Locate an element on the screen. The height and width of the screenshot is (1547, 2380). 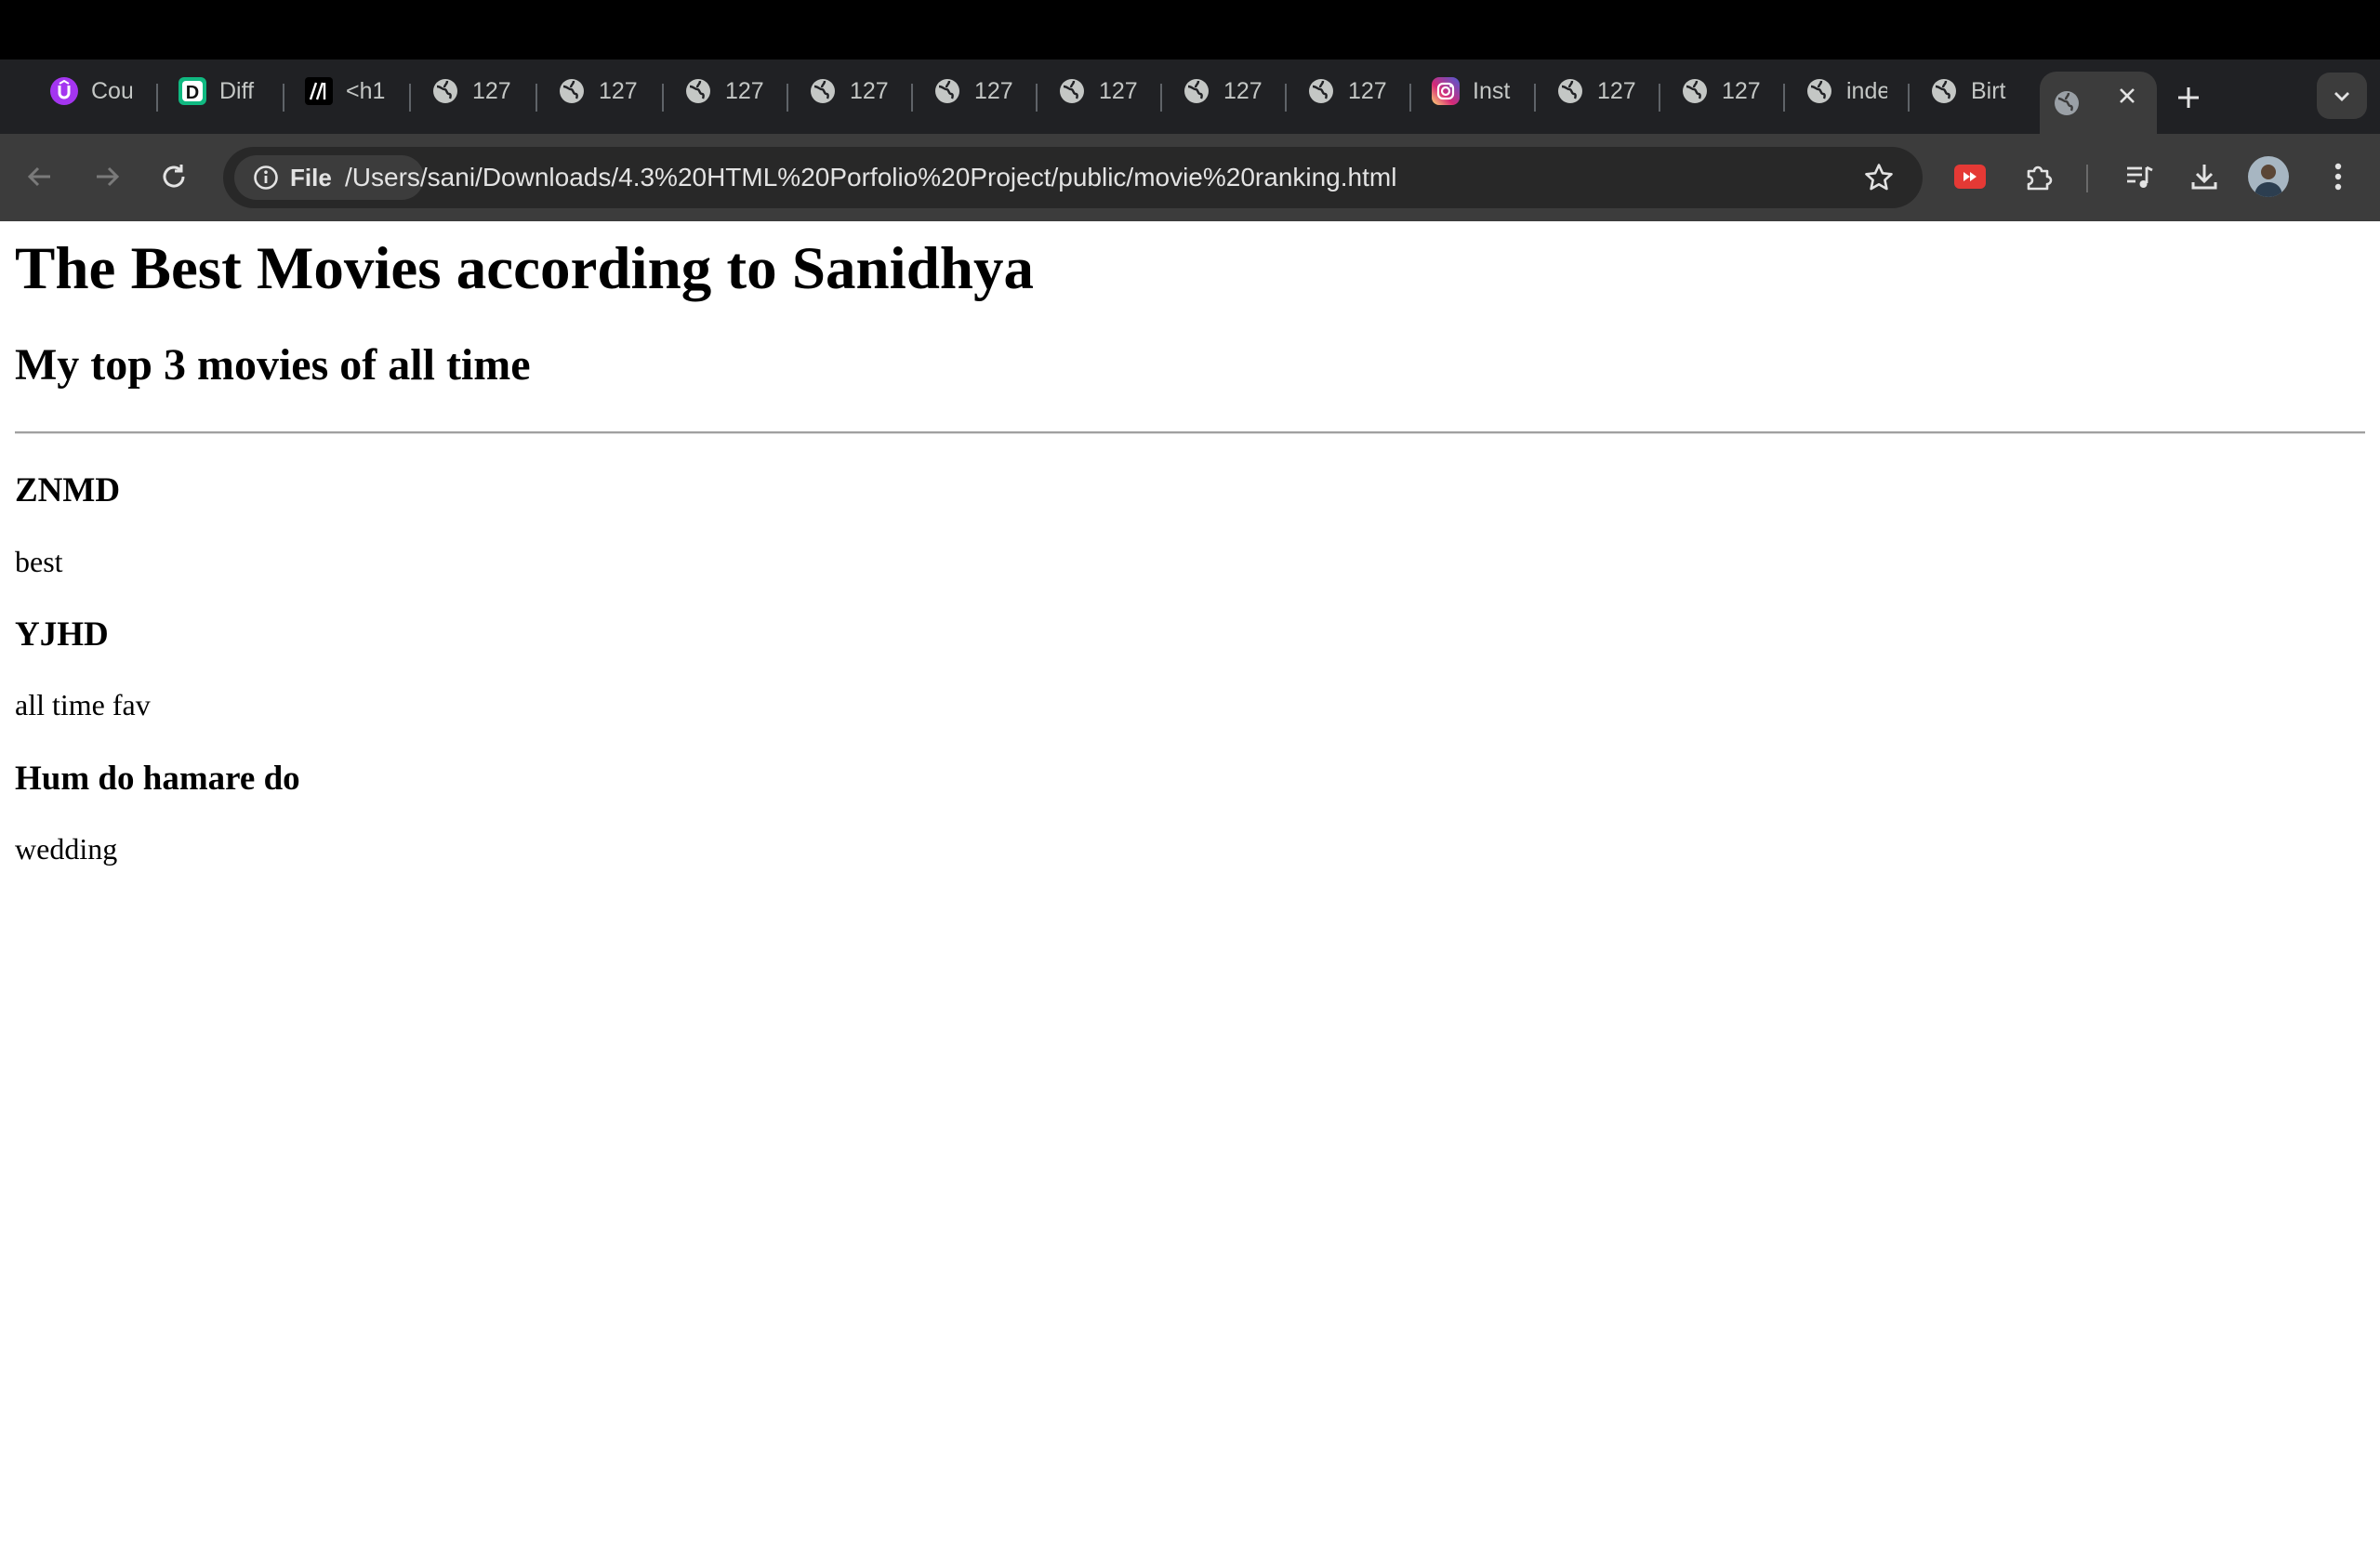
svg-text: D is located at coordinates (192, 93).